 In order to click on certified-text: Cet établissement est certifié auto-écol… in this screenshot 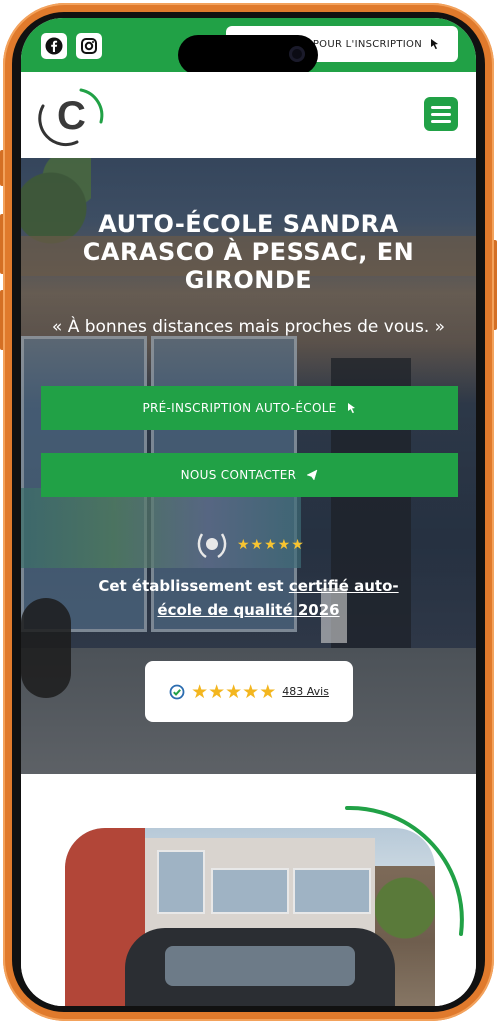, I will do `click(248, 598)`.